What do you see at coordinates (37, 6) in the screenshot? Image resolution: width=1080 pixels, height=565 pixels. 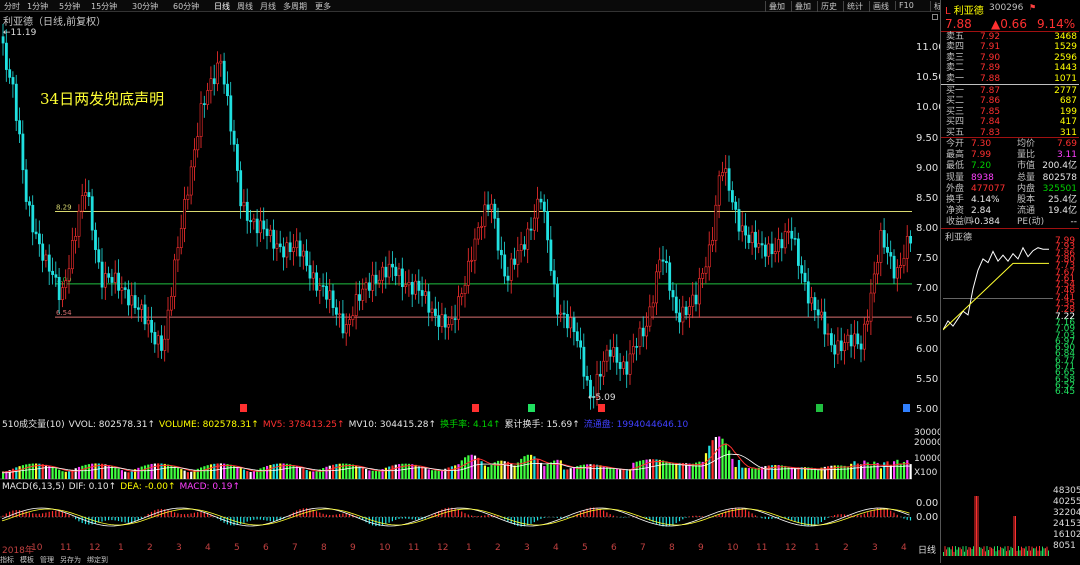 I see `period-tab: 1分钟` at bounding box center [37, 6].